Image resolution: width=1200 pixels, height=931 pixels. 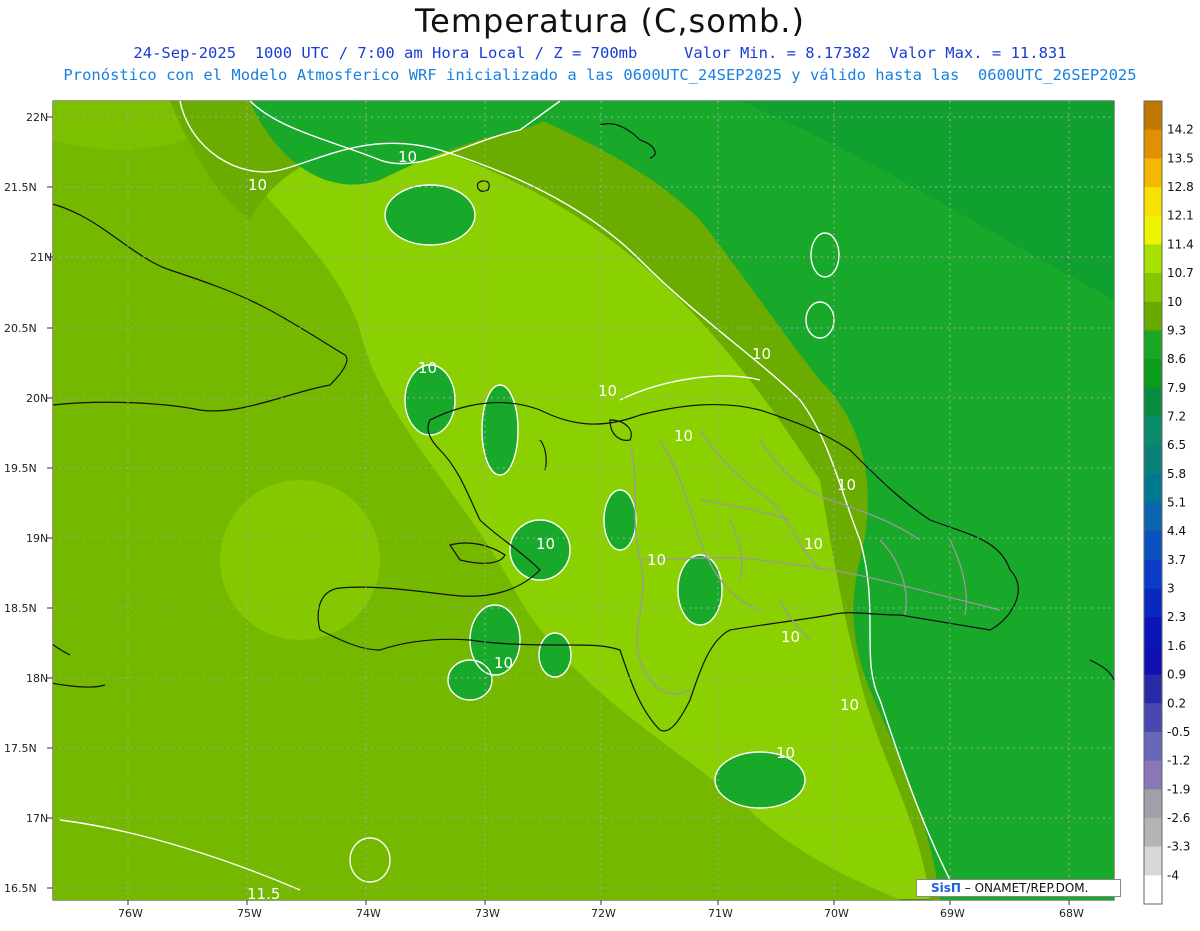 I want to click on colorbar-label: 10, so click(x=1174, y=302).